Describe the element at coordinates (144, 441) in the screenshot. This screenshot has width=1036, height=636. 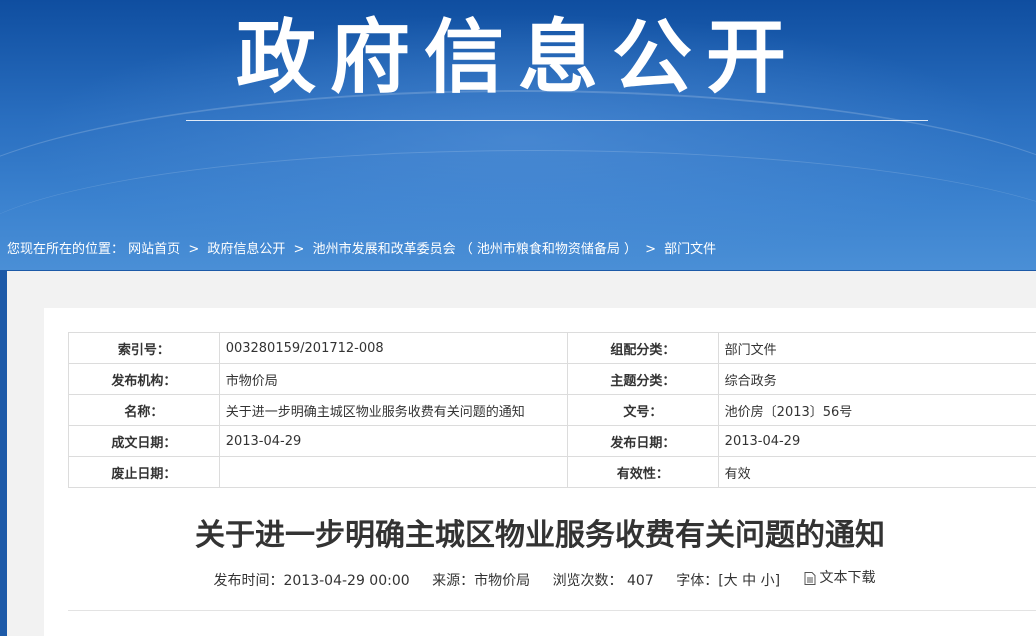
I see `metadata-key: 成文日期：` at that location.